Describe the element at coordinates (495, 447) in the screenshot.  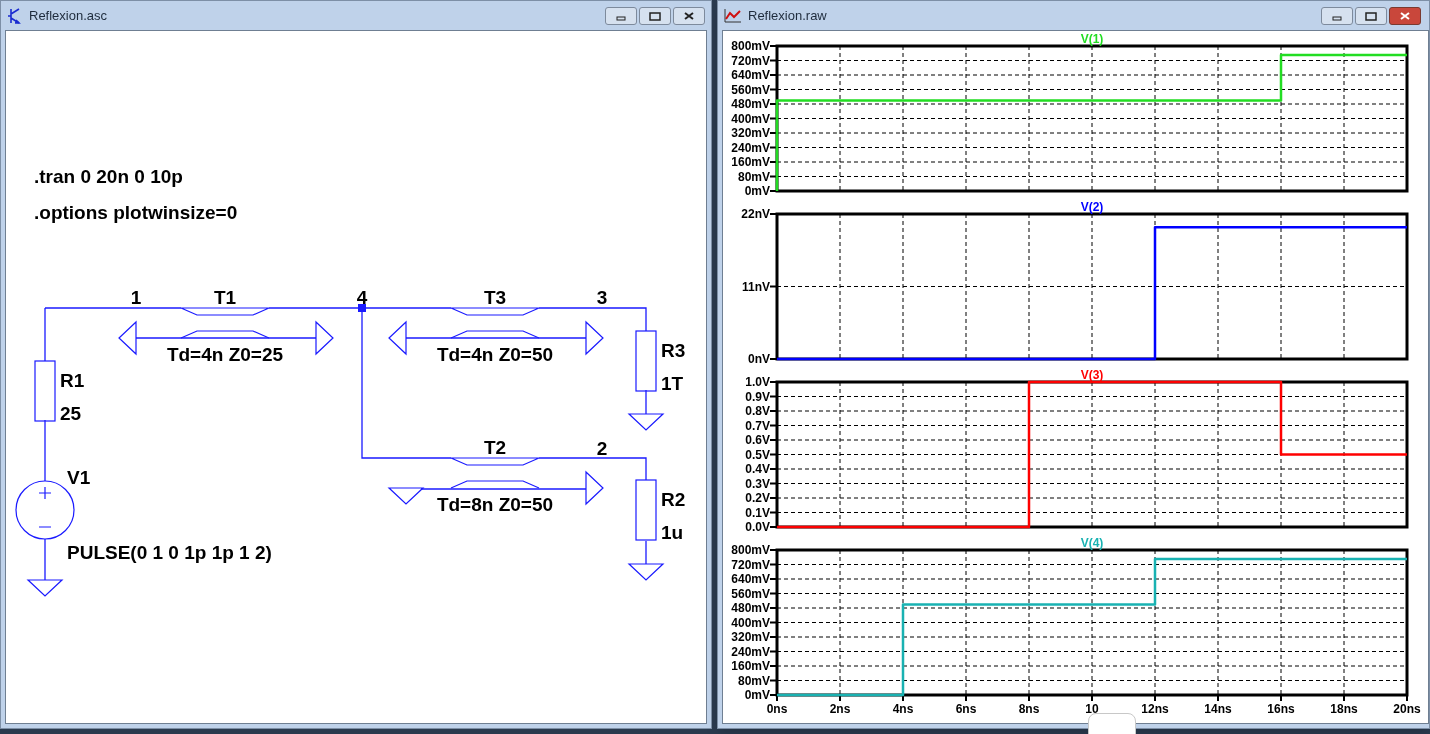
I see `component-name: T2` at that location.